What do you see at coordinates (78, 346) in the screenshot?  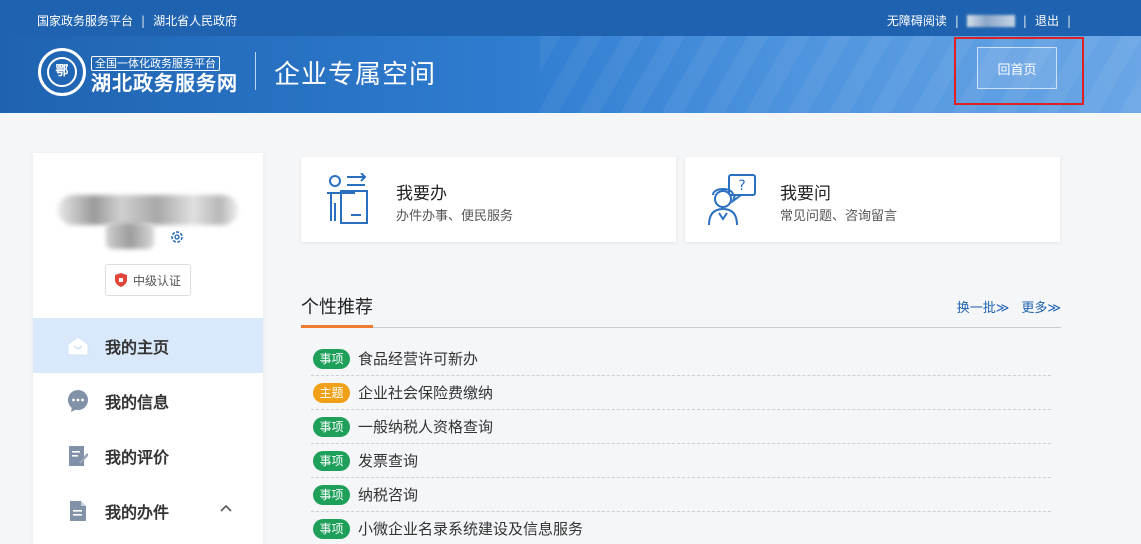 I see `home-icon` at bounding box center [78, 346].